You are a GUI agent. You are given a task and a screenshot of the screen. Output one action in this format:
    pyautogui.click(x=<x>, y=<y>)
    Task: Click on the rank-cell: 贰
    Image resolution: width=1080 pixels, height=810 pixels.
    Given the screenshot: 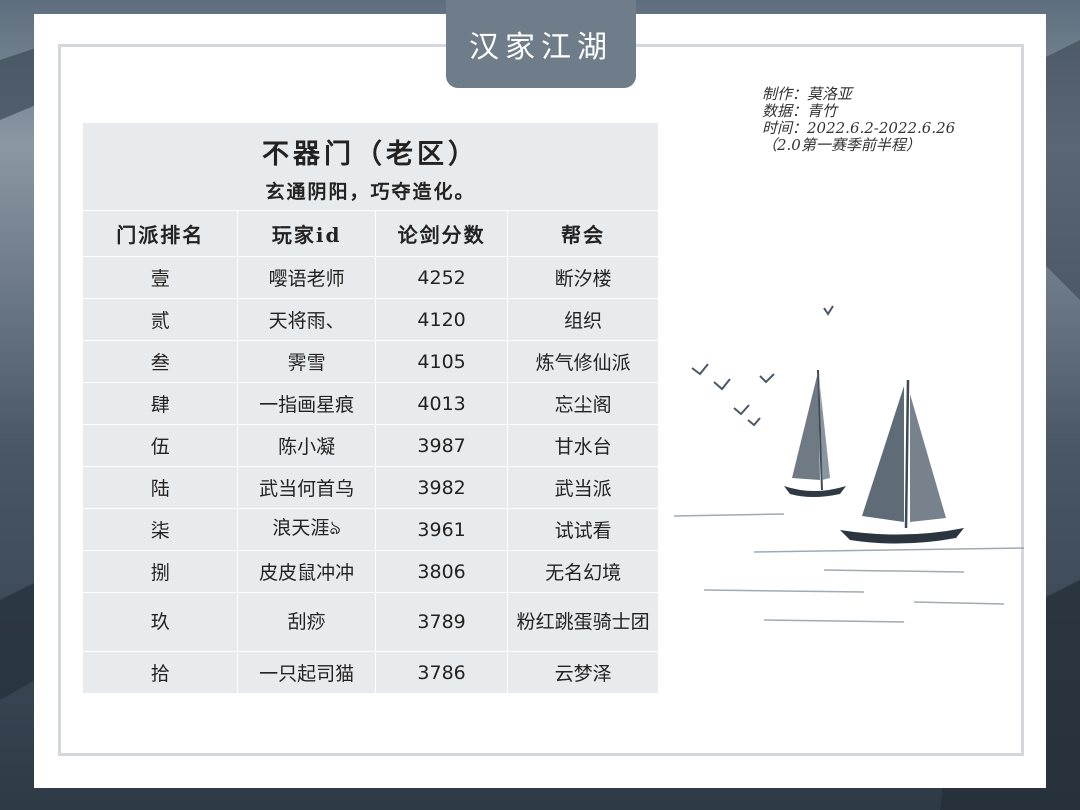 What is the action you would take?
    pyautogui.click(x=160, y=319)
    